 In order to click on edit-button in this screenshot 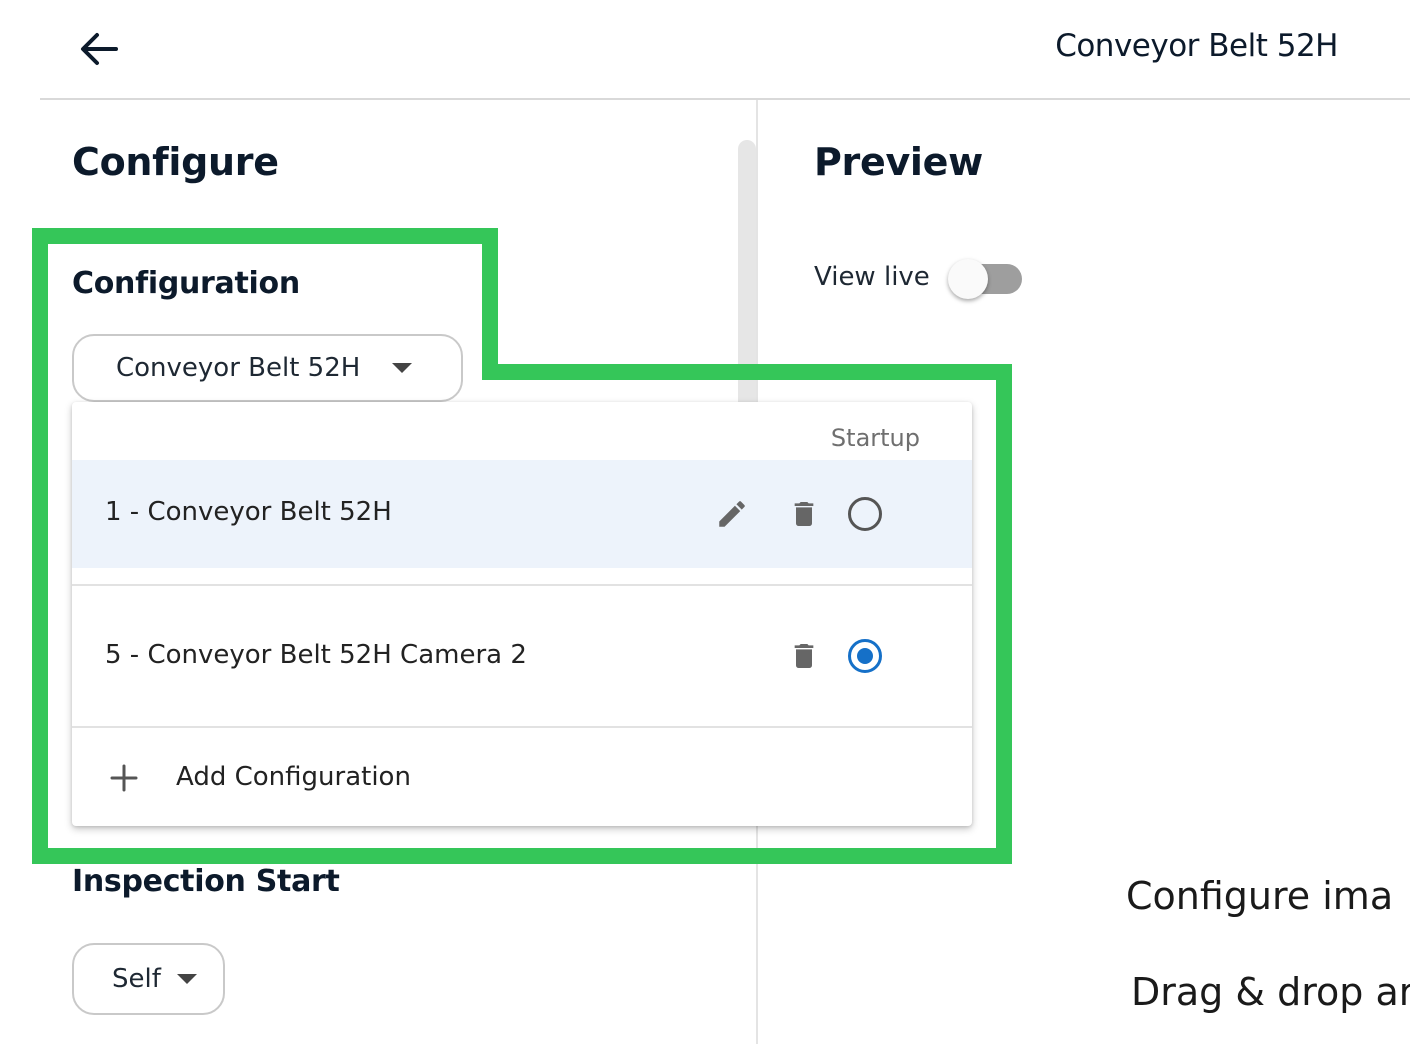, I will do `click(732, 514)`.